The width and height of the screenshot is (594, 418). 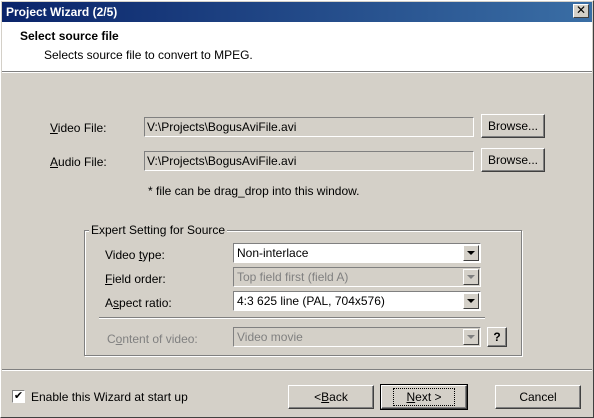 I want to click on field-order-value: Top field first (field A), so click(x=293, y=277).